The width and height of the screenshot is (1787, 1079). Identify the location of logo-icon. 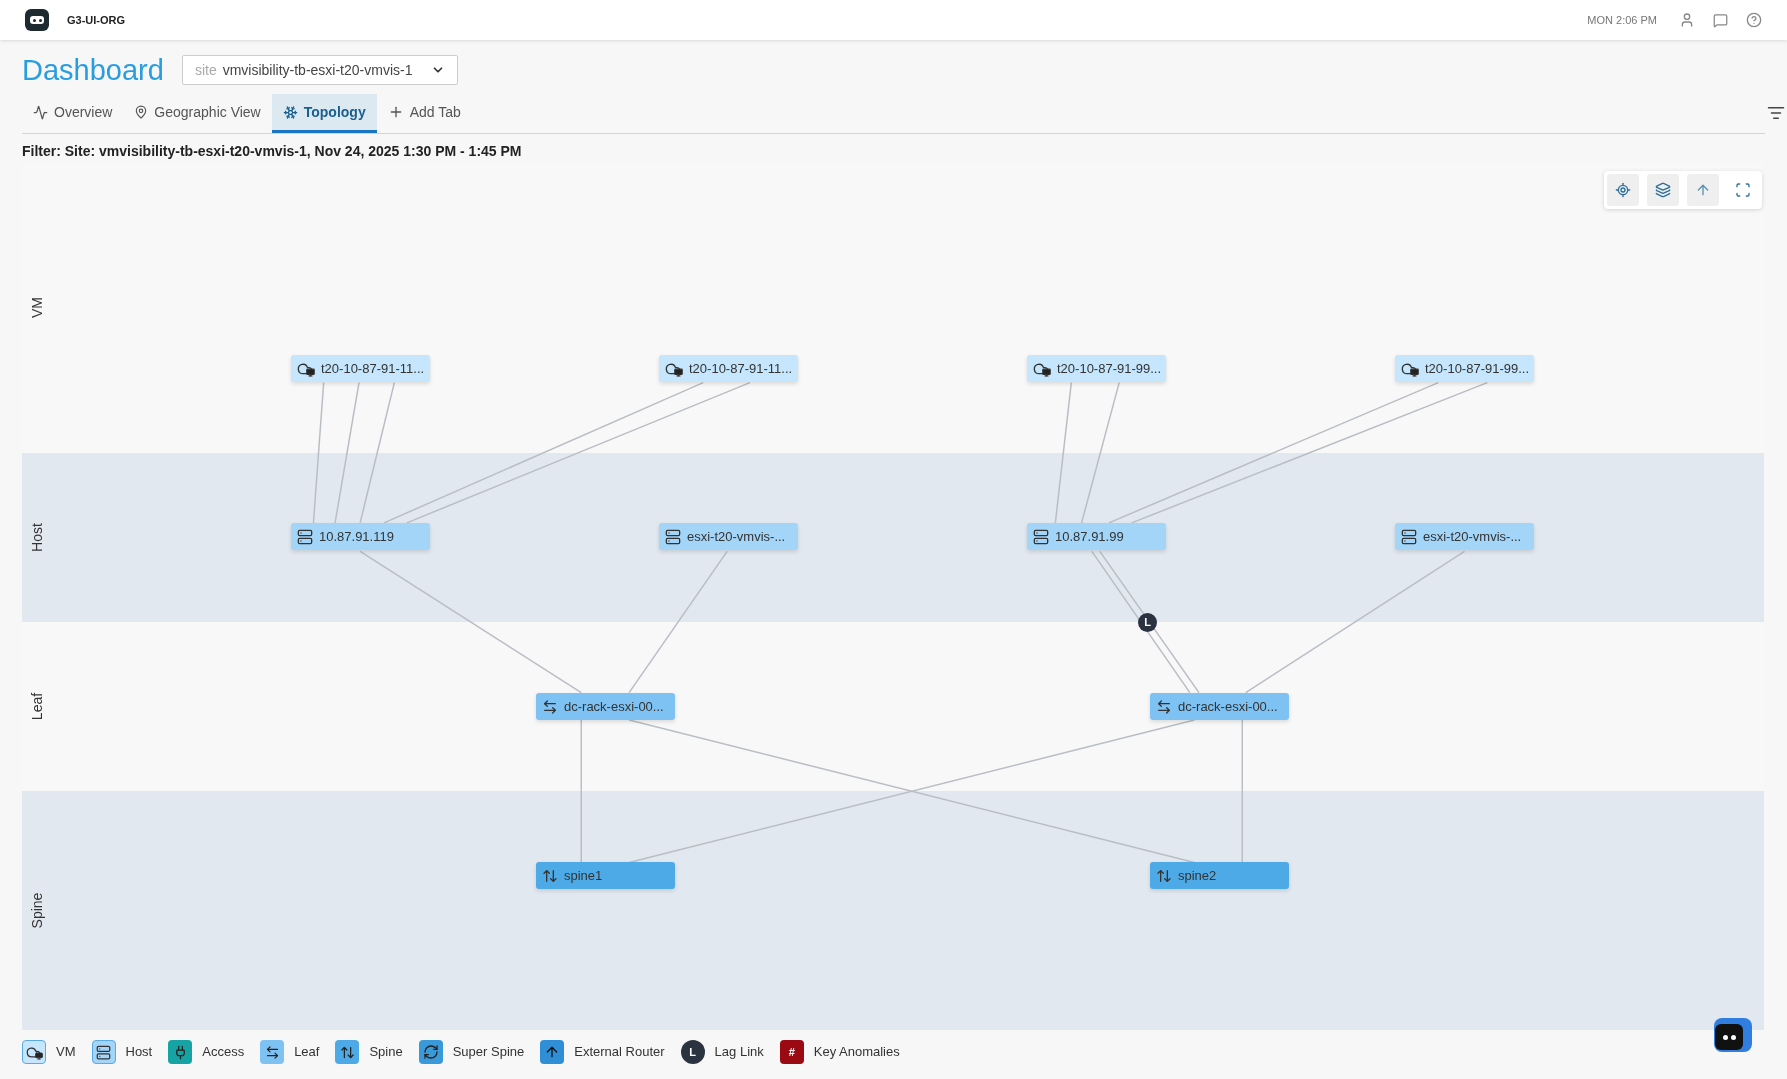
(37, 20).